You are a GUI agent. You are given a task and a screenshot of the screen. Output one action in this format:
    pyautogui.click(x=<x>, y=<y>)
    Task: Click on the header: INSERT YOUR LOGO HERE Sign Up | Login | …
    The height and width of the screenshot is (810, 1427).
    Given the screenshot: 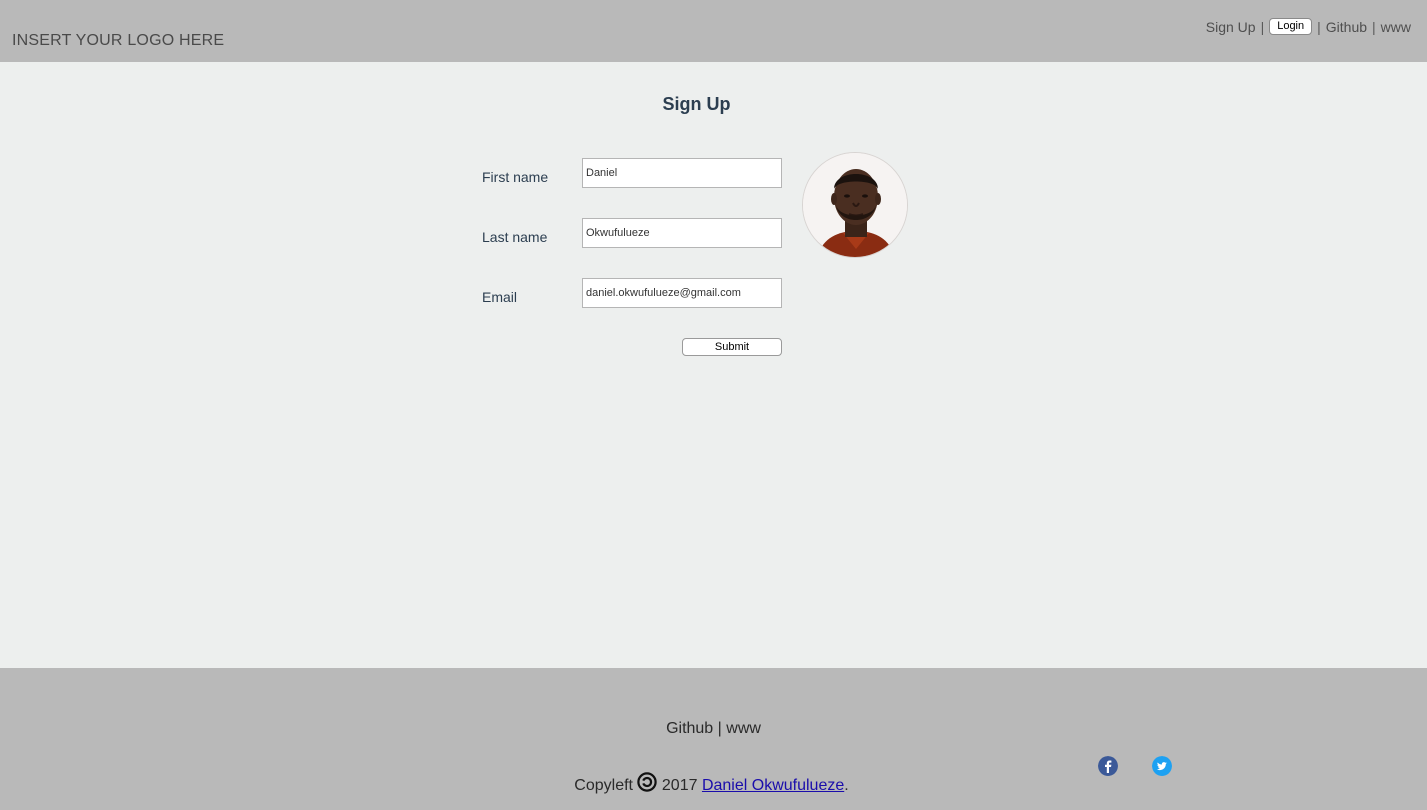 What is the action you would take?
    pyautogui.click(x=713, y=31)
    